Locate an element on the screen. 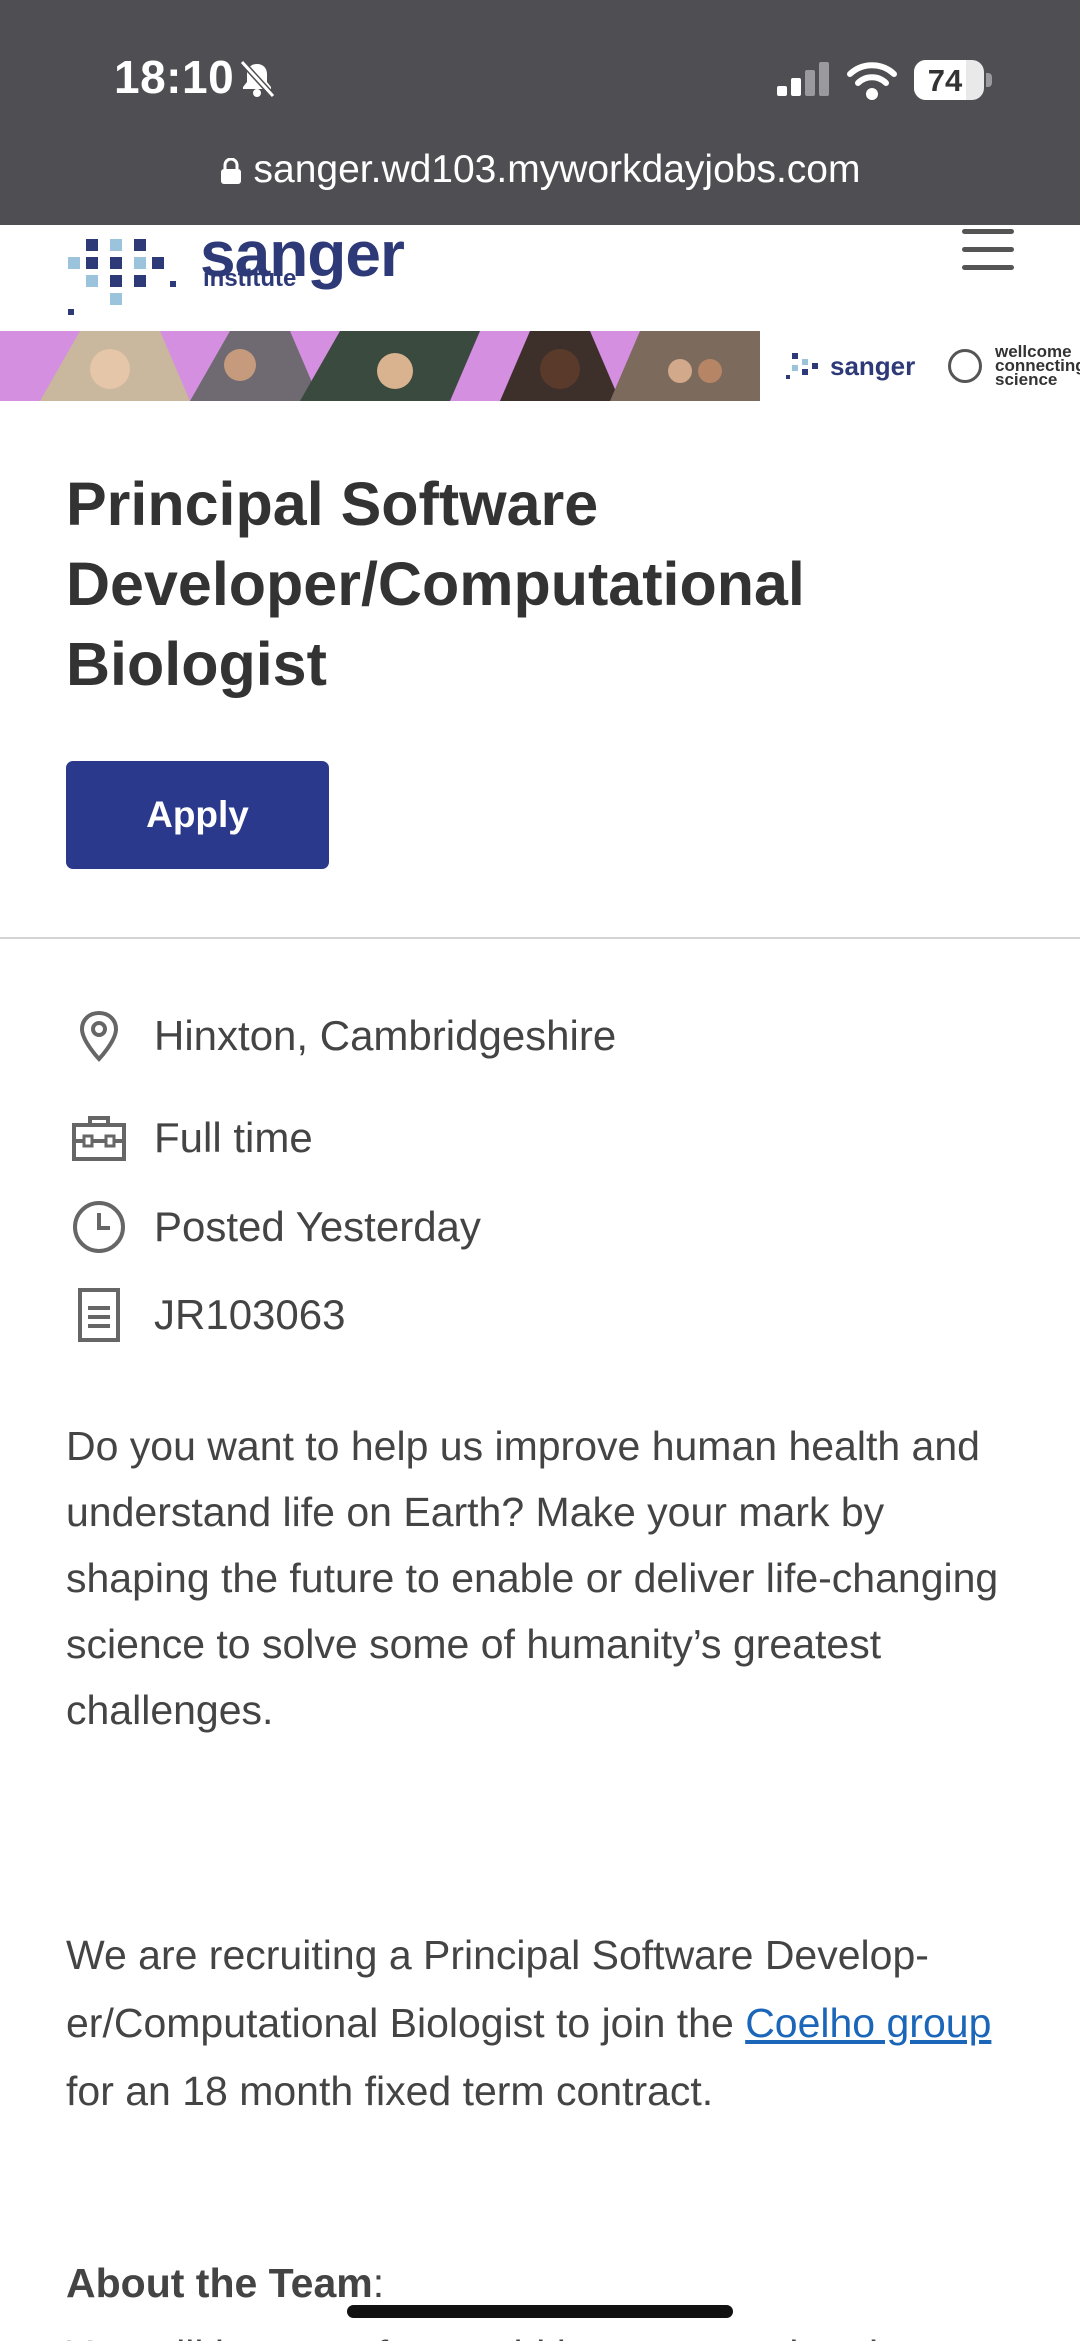 The height and width of the screenshot is (2341, 1080). battery-indicator: 74 is located at coordinates (949, 80).